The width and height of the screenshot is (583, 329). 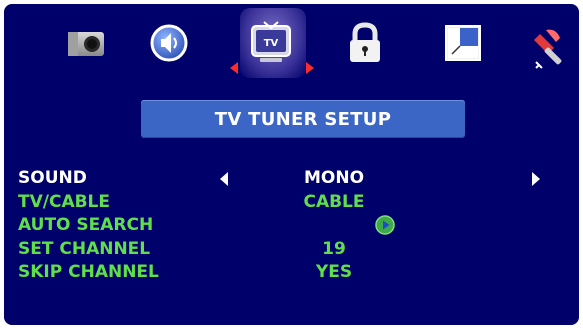 What do you see at coordinates (52, 178) in the screenshot?
I see `menu-label-sound: SOUND` at bounding box center [52, 178].